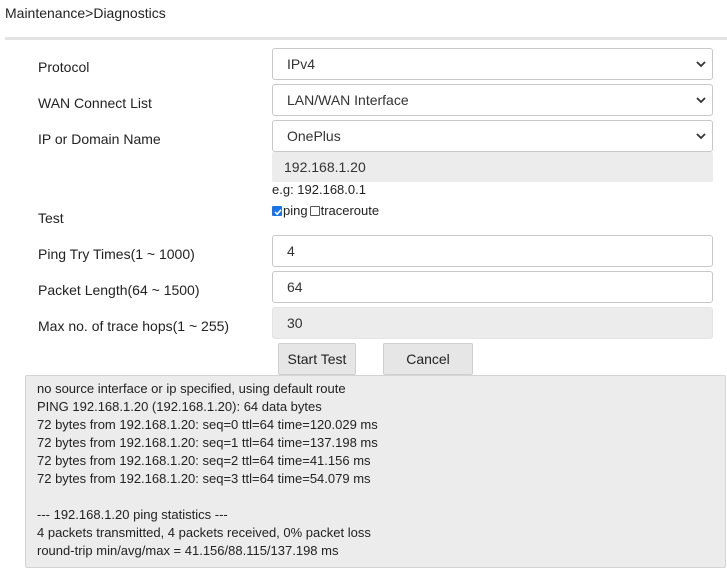 The width and height of the screenshot is (727, 568). Describe the element at coordinates (301, 64) in the screenshot. I see `protocol-select-value: IPv4` at that location.